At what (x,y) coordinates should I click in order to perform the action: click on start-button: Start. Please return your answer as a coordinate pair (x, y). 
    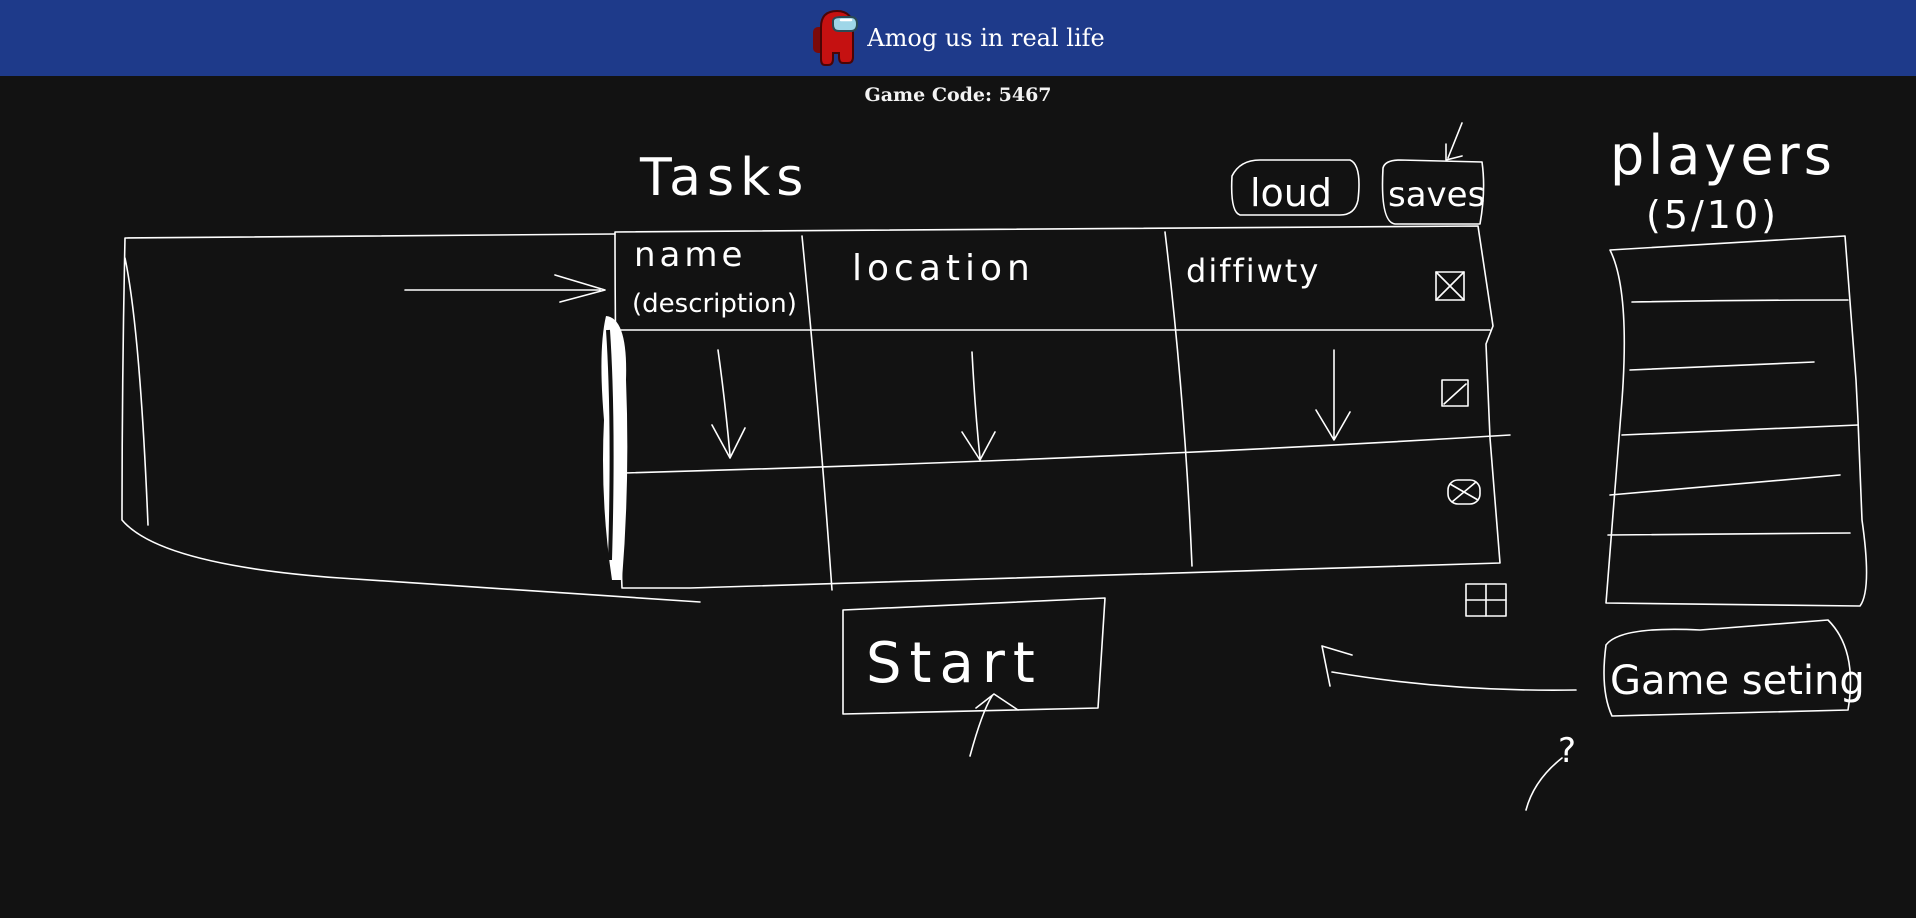
    Looking at the image, I should click on (954, 663).